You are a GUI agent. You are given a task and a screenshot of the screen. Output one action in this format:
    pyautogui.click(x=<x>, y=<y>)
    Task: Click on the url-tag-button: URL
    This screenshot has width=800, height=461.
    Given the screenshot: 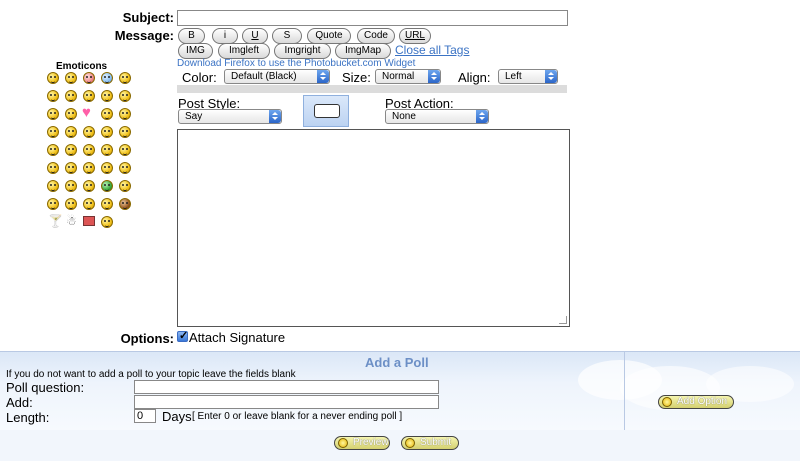 What is the action you would take?
    pyautogui.click(x=415, y=36)
    